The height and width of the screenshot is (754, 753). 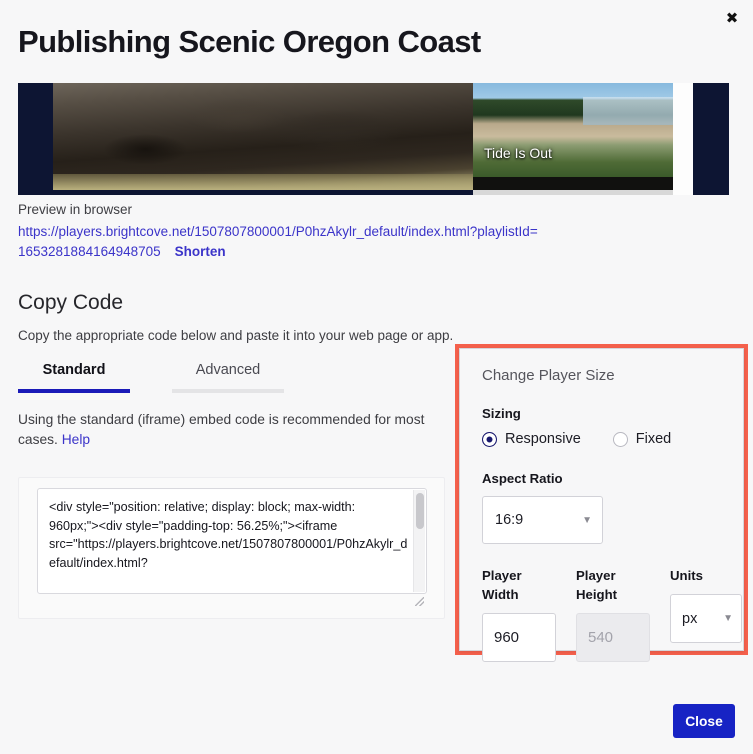 What do you see at coordinates (573, 192) in the screenshot?
I see `video-panel-scrollbar` at bounding box center [573, 192].